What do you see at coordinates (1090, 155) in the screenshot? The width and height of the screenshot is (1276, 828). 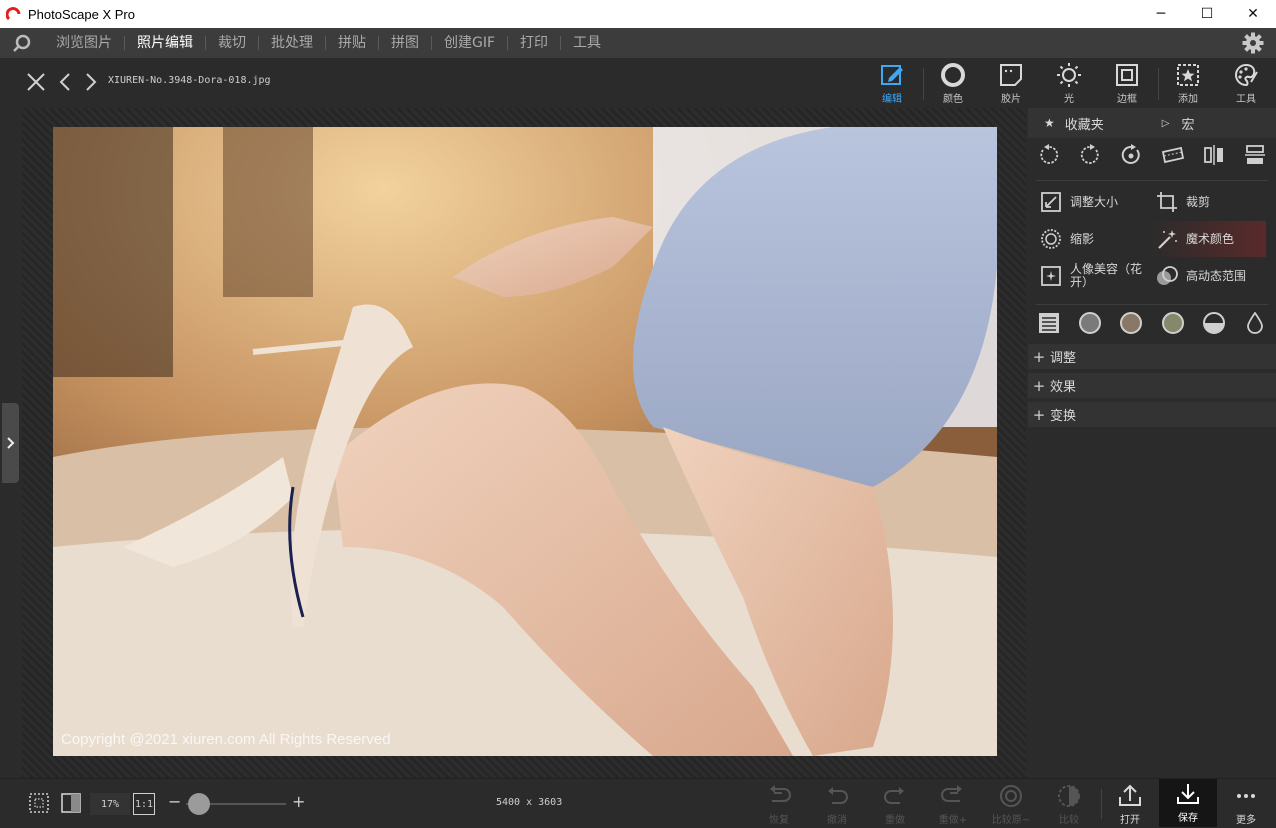 I see `rotate-right-icon` at bounding box center [1090, 155].